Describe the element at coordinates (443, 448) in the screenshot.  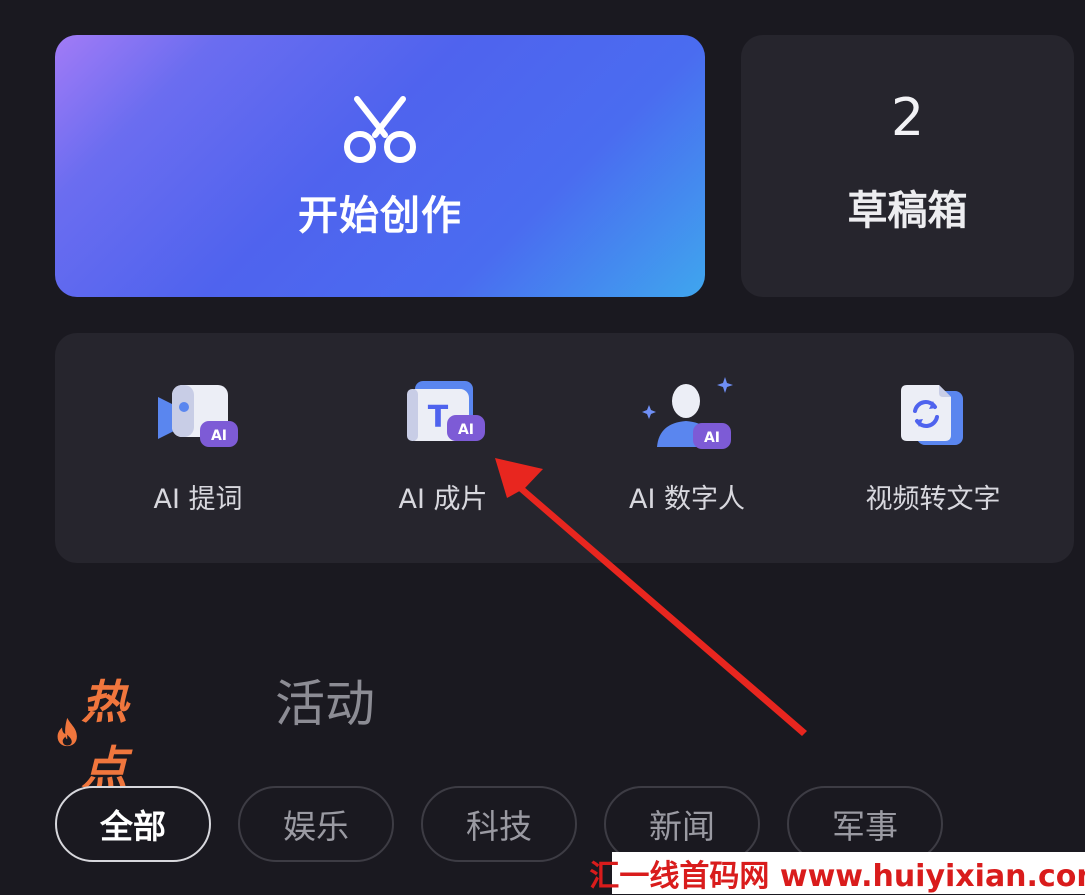
I see `tool-ai-text-to-video: T AI AI 成片` at that location.